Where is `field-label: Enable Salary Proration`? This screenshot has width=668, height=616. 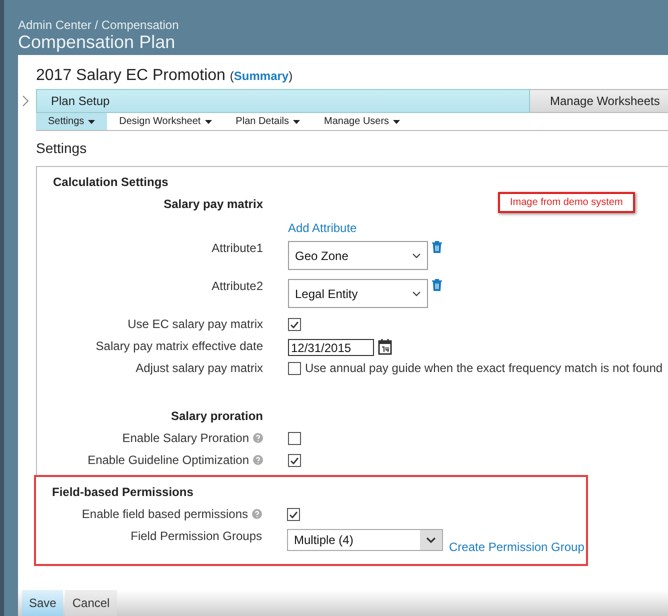 field-label: Enable Salary Proration is located at coordinates (185, 438).